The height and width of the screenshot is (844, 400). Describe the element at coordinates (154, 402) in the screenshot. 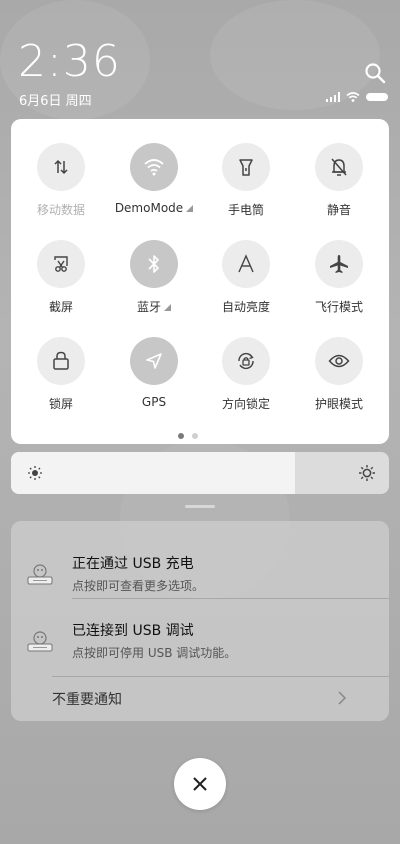

I see `tile-label: GPS` at that location.